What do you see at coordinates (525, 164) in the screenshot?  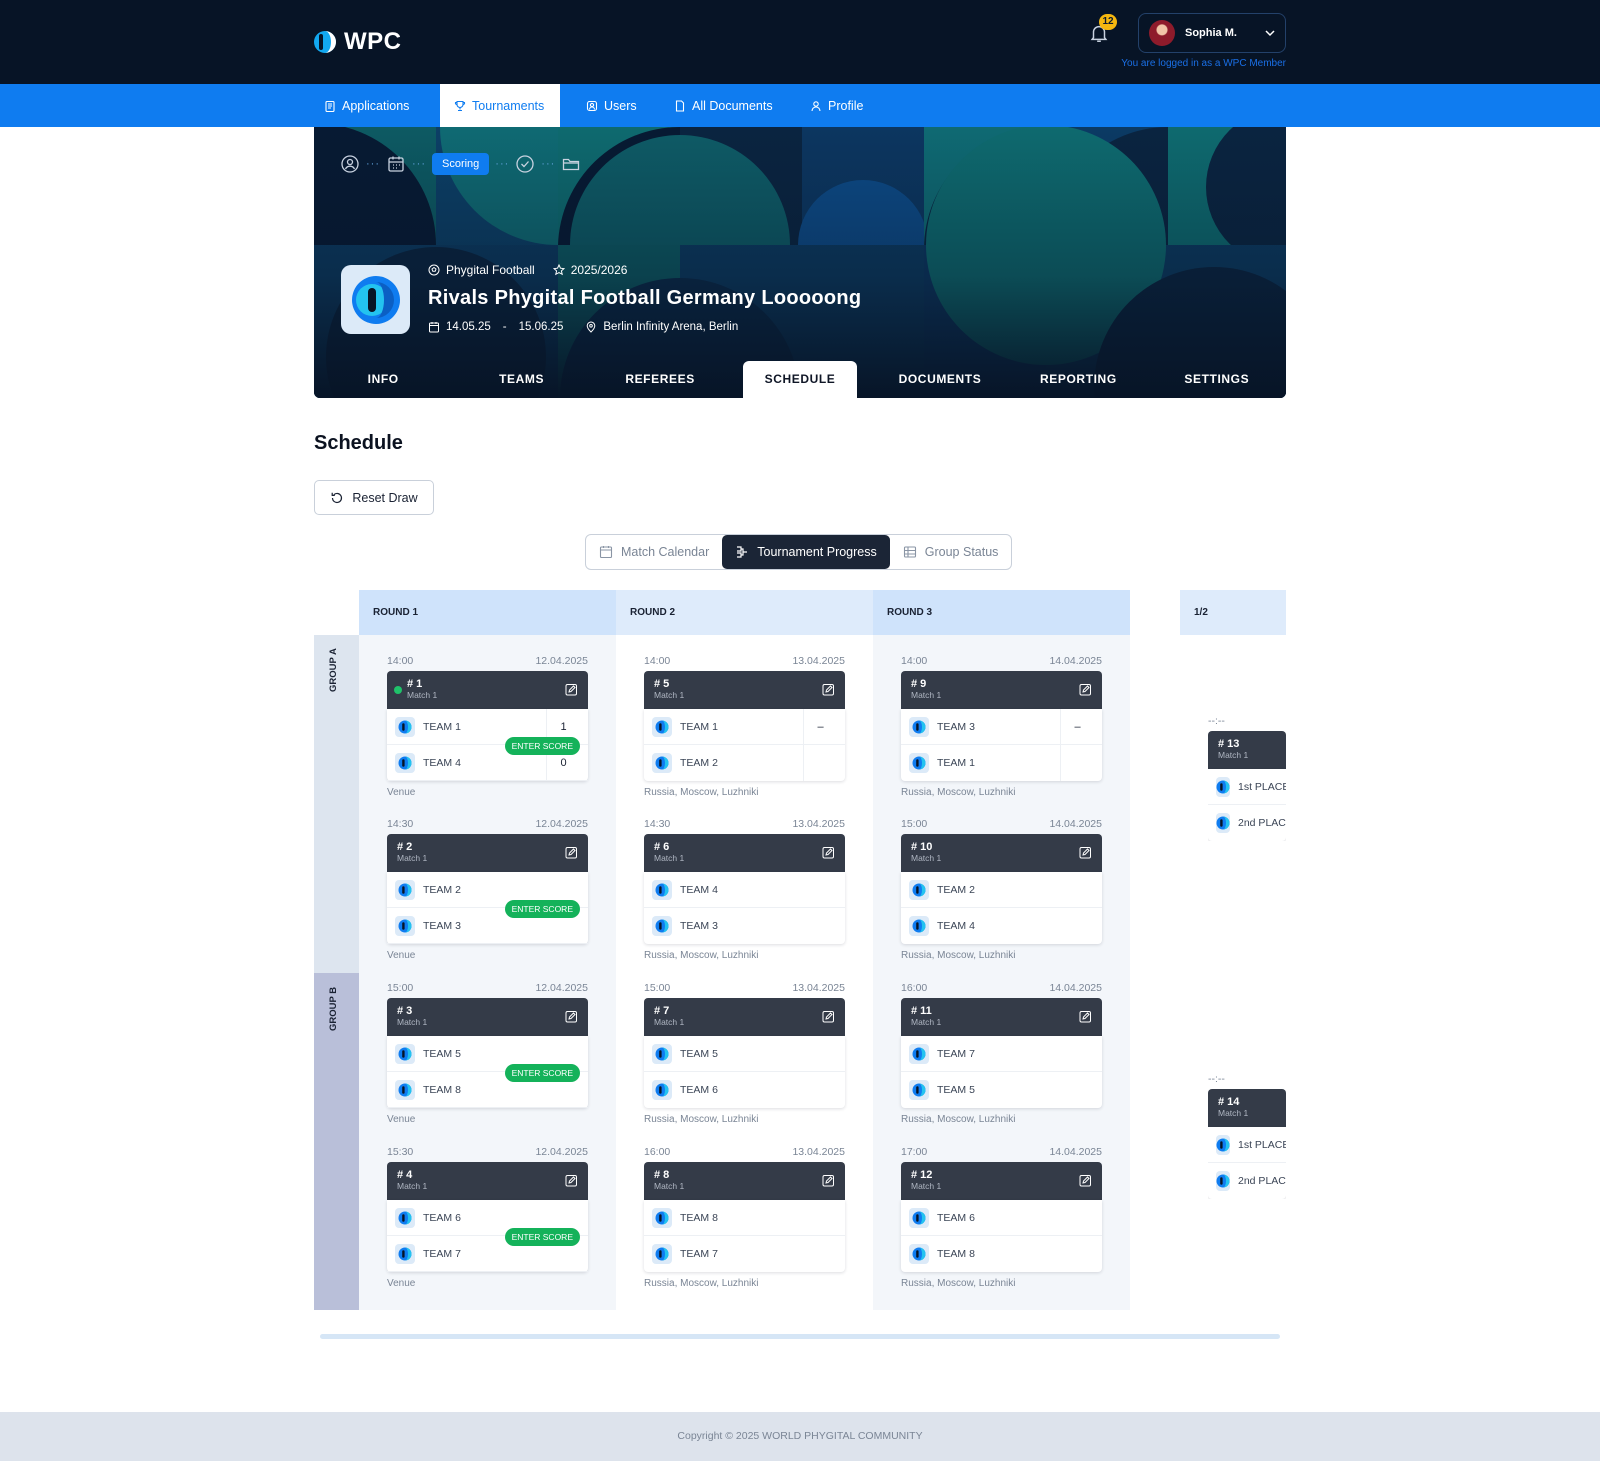 I see `check-circle-icon` at bounding box center [525, 164].